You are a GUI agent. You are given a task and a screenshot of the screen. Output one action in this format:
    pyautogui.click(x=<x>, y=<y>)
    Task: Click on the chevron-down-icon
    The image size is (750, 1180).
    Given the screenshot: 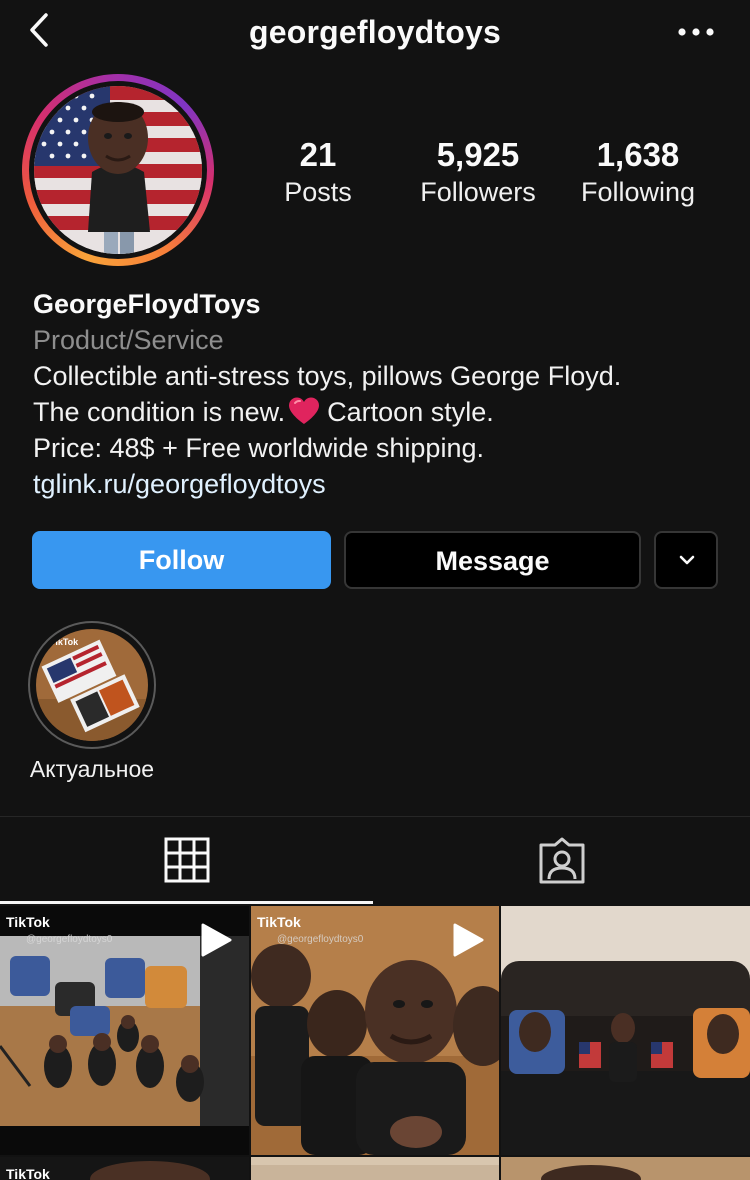 What is the action you would take?
    pyautogui.click(x=687, y=560)
    